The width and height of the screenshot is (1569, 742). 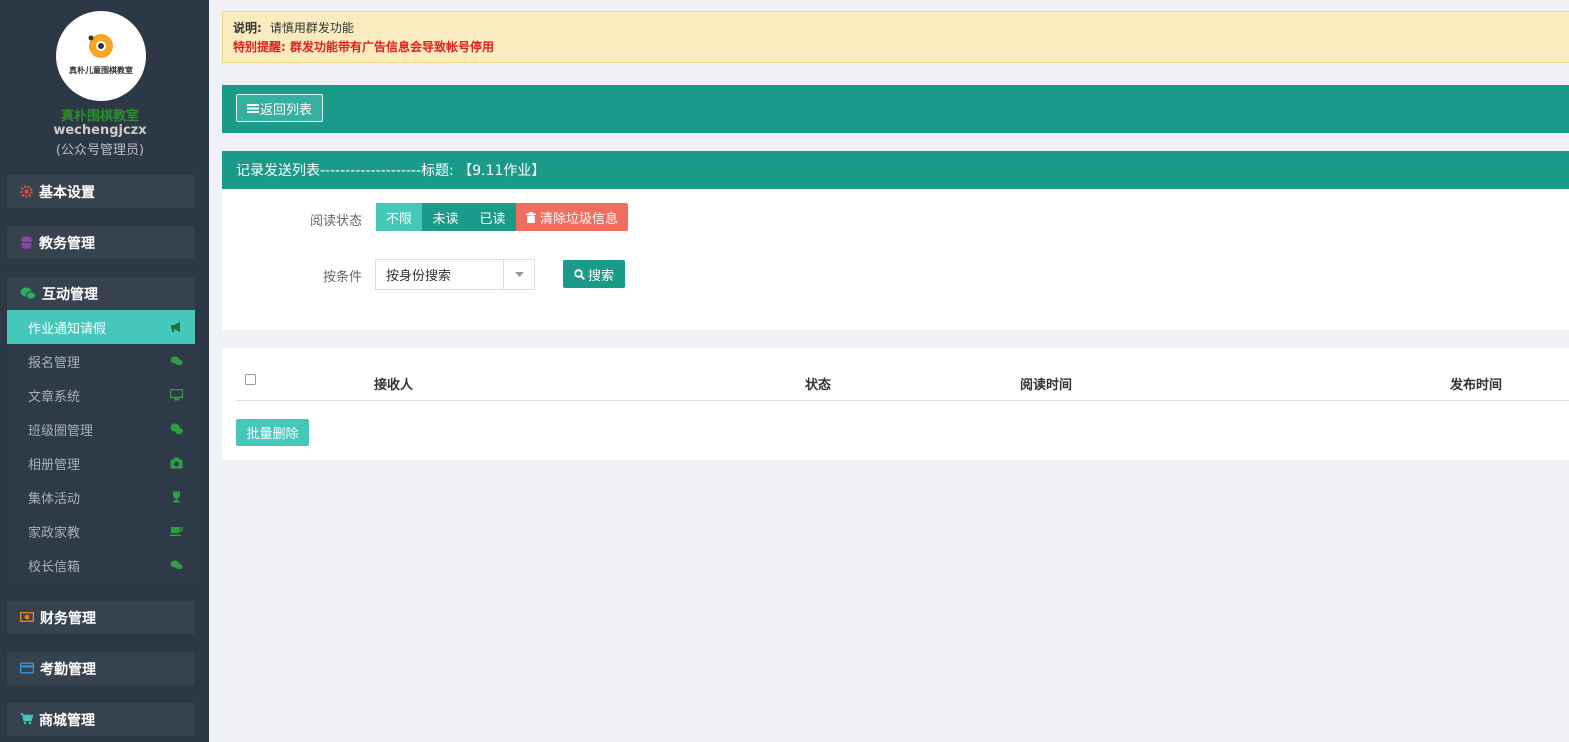 What do you see at coordinates (68, 669) in the screenshot?
I see `nav-group-label: 考勤管理` at bounding box center [68, 669].